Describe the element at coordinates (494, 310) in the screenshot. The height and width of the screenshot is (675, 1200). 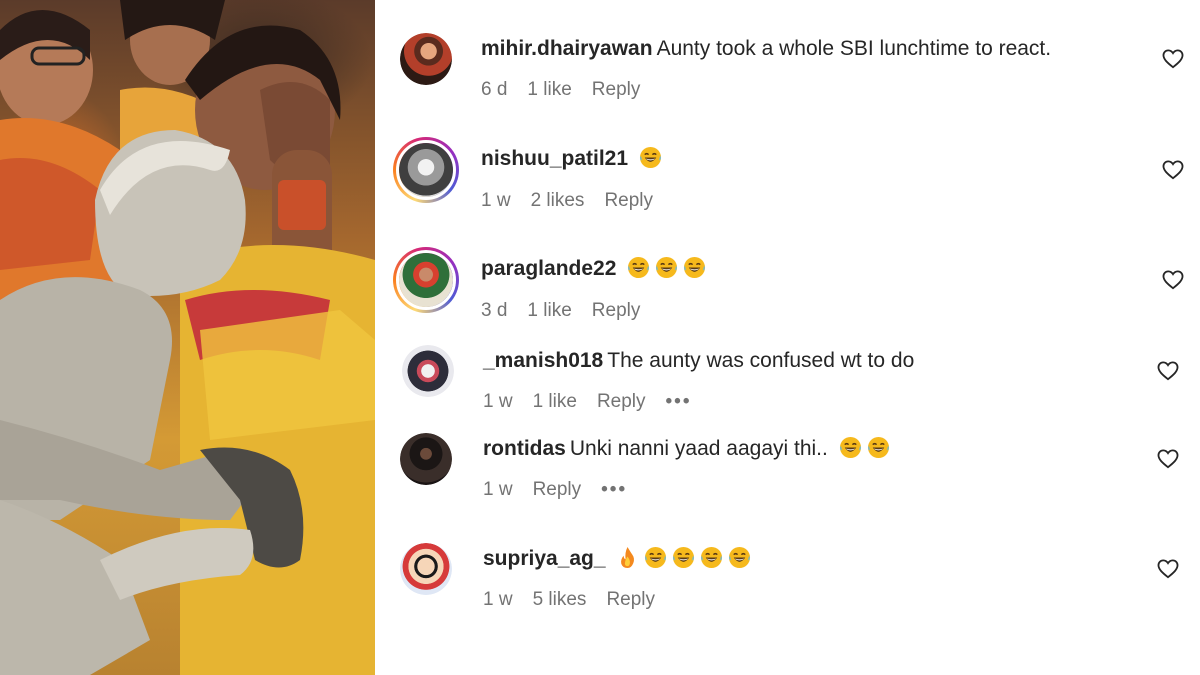
I see `comment-time: 3 d` at that location.